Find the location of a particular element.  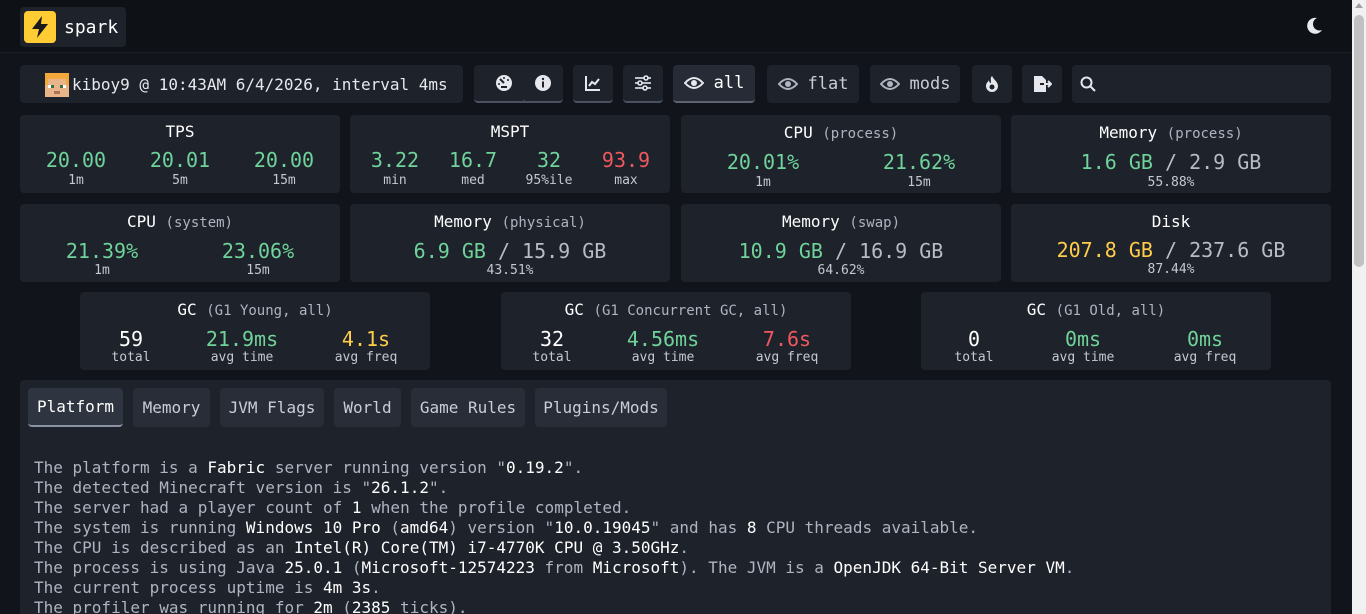

tab-plugins-mods: Plugins/Mods is located at coordinates (601, 407).